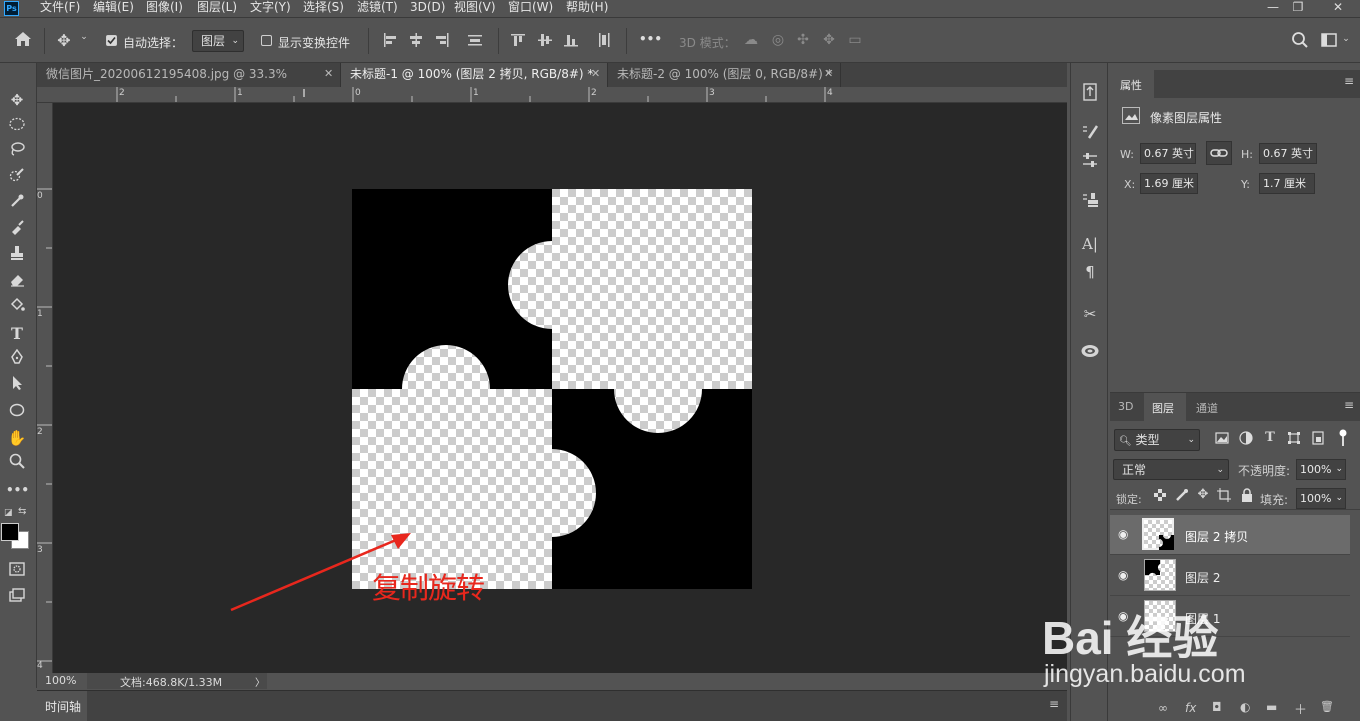  Describe the element at coordinates (474, 75) in the screenshot. I see `tab-document-2: 未标题-1 @ 100% (图层 2 拷贝, RGB/8#) * ✕` at that location.